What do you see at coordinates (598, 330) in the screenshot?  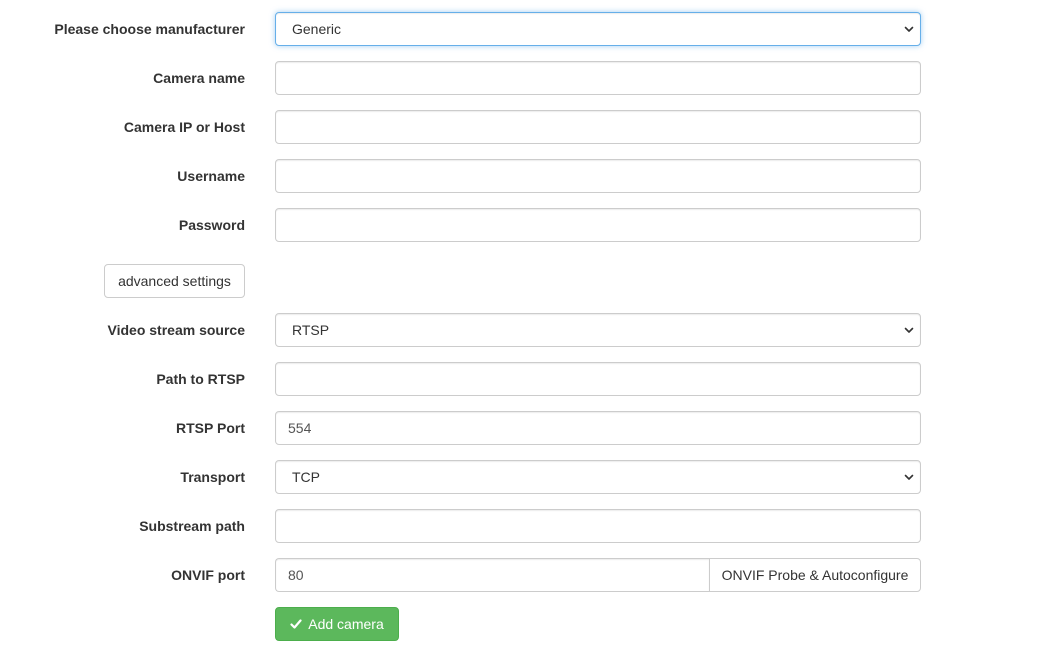 I see `video-source-select: RTSP` at bounding box center [598, 330].